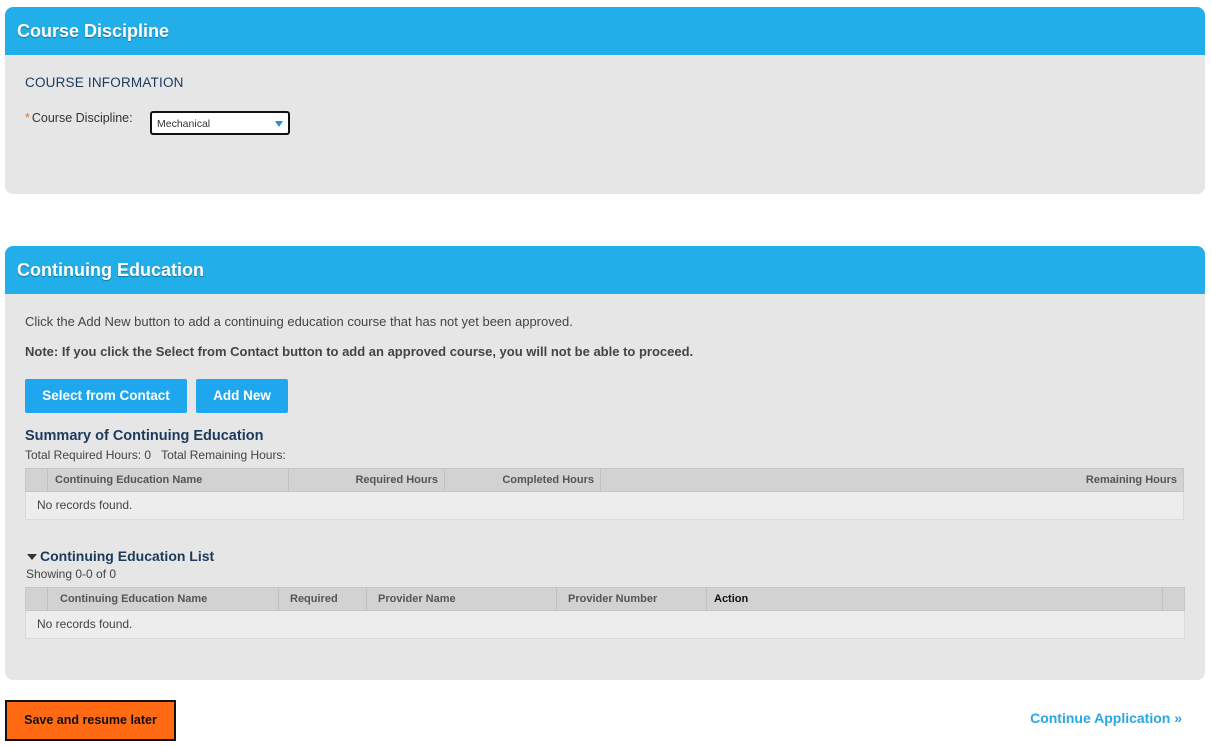  Describe the element at coordinates (604, 506) in the screenshot. I see `summary-empty-row: No records found.` at that location.